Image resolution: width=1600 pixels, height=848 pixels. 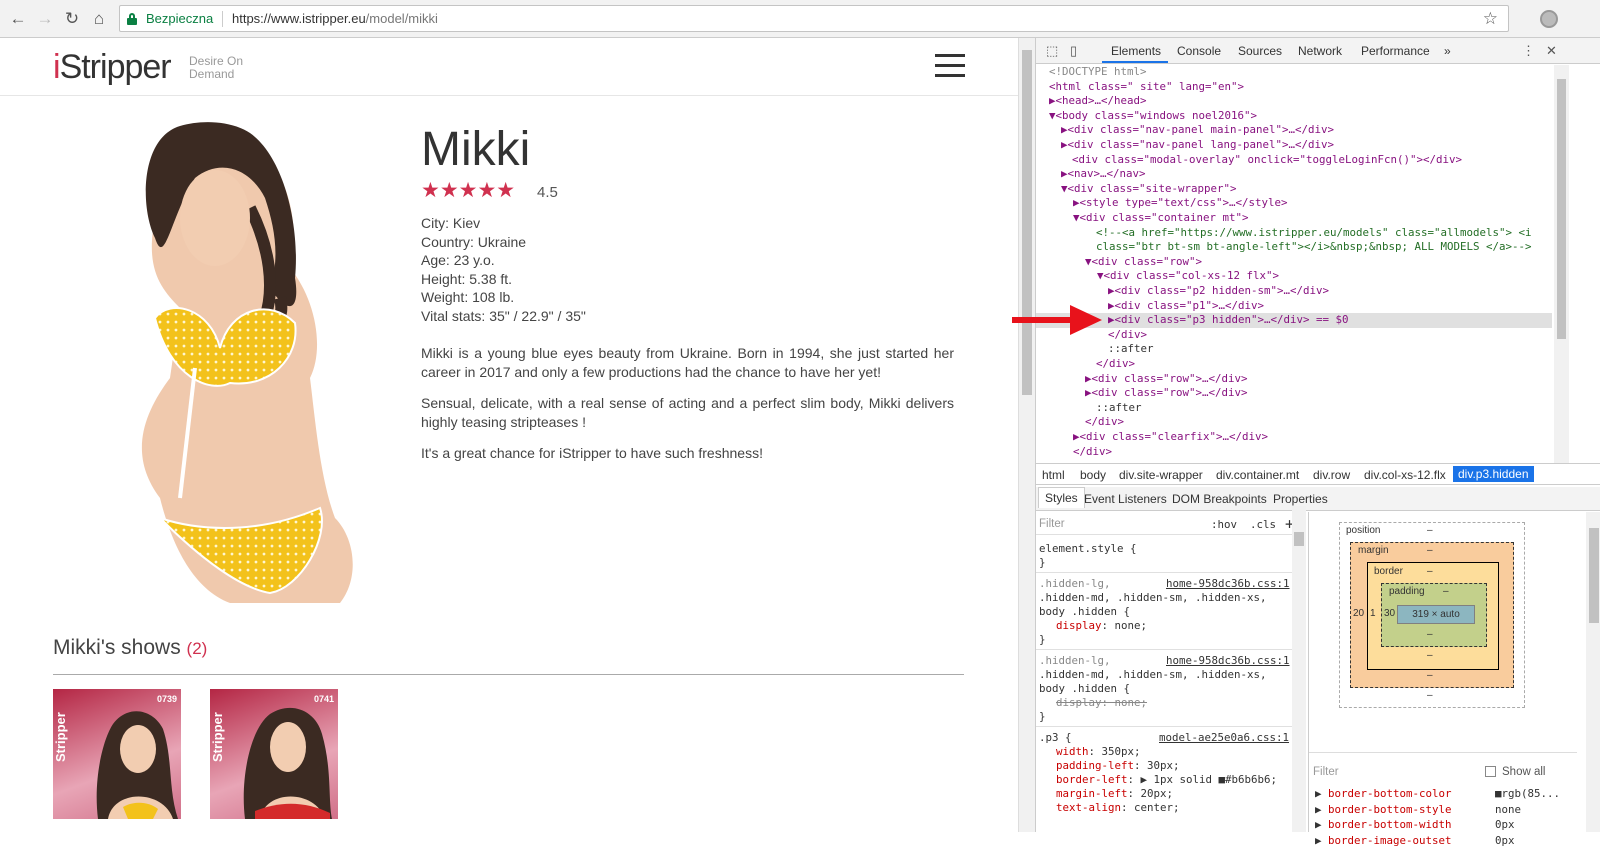 What do you see at coordinates (1093, 475) in the screenshot?
I see `breadcrumb-item: body` at bounding box center [1093, 475].